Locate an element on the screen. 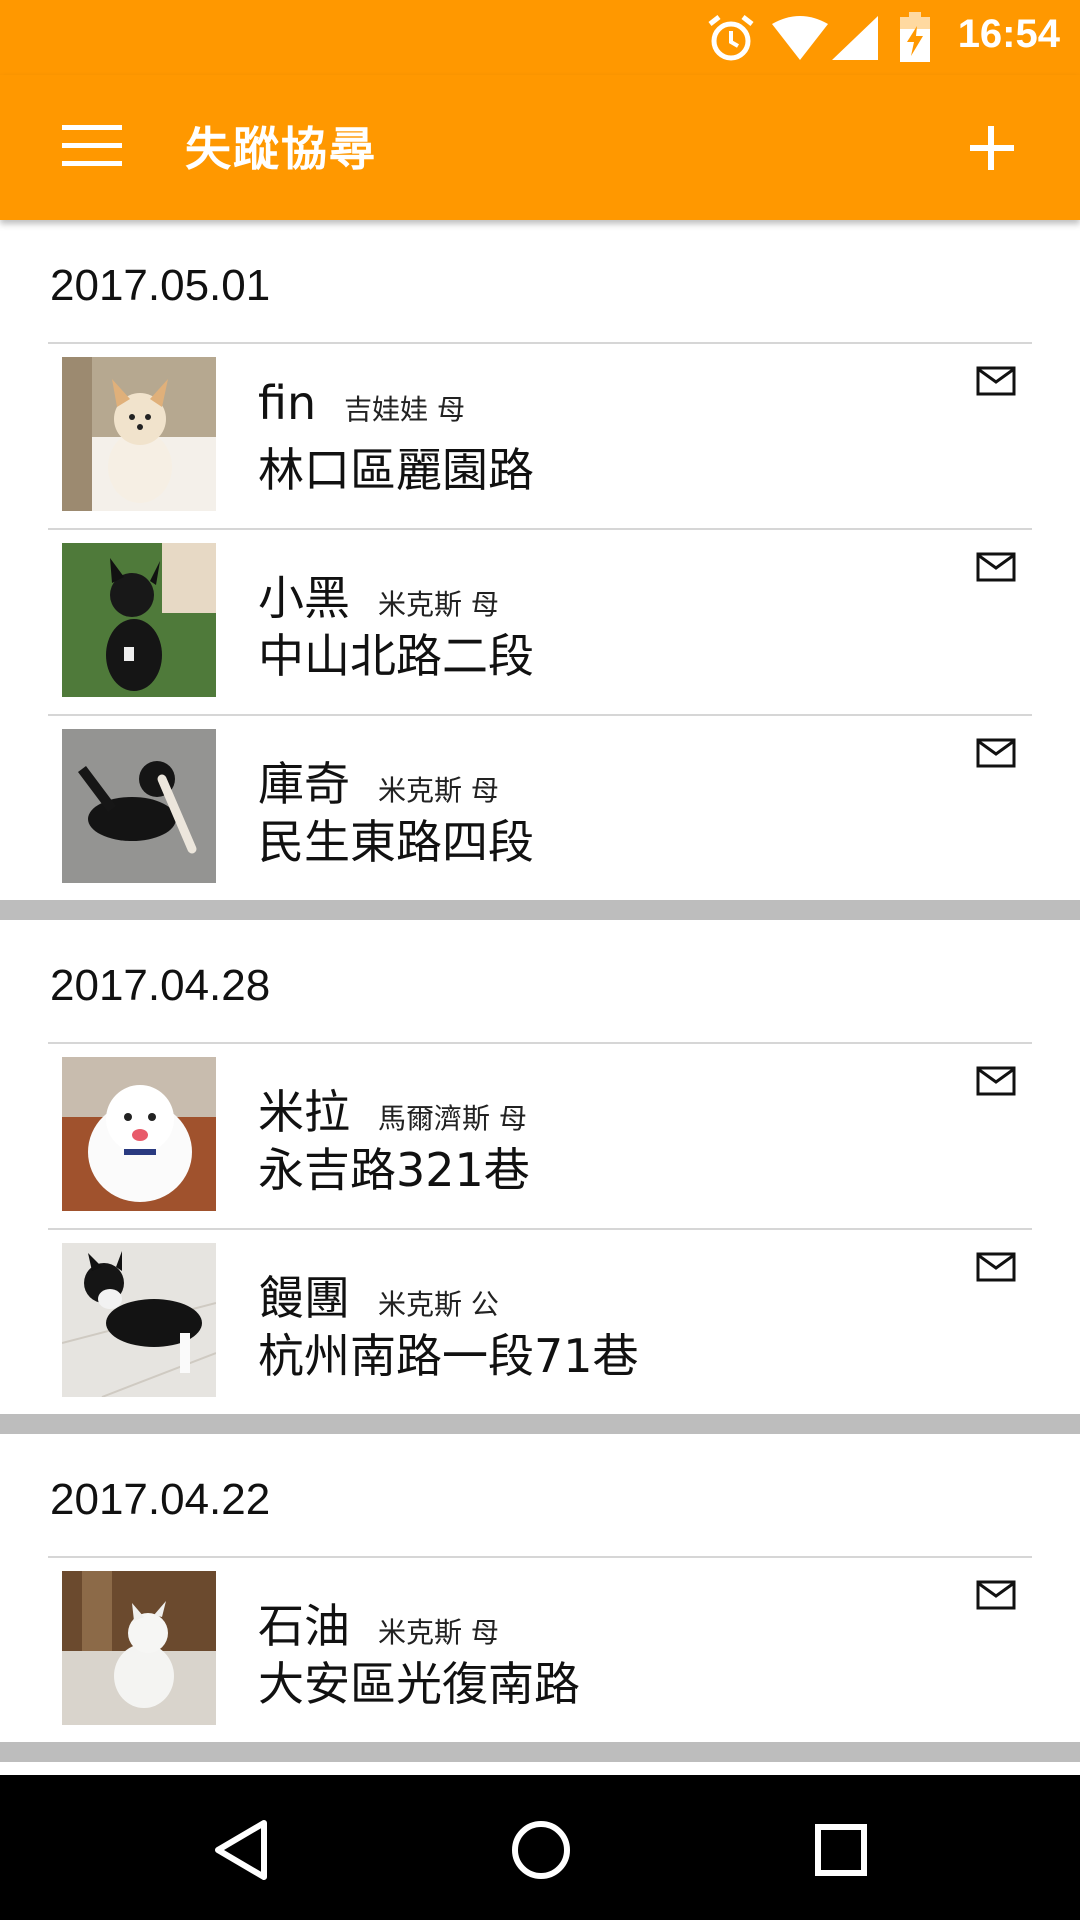 Image resolution: width=1080 pixels, height=1920 pixels. date-header: 2017.04.28 is located at coordinates (160, 985).